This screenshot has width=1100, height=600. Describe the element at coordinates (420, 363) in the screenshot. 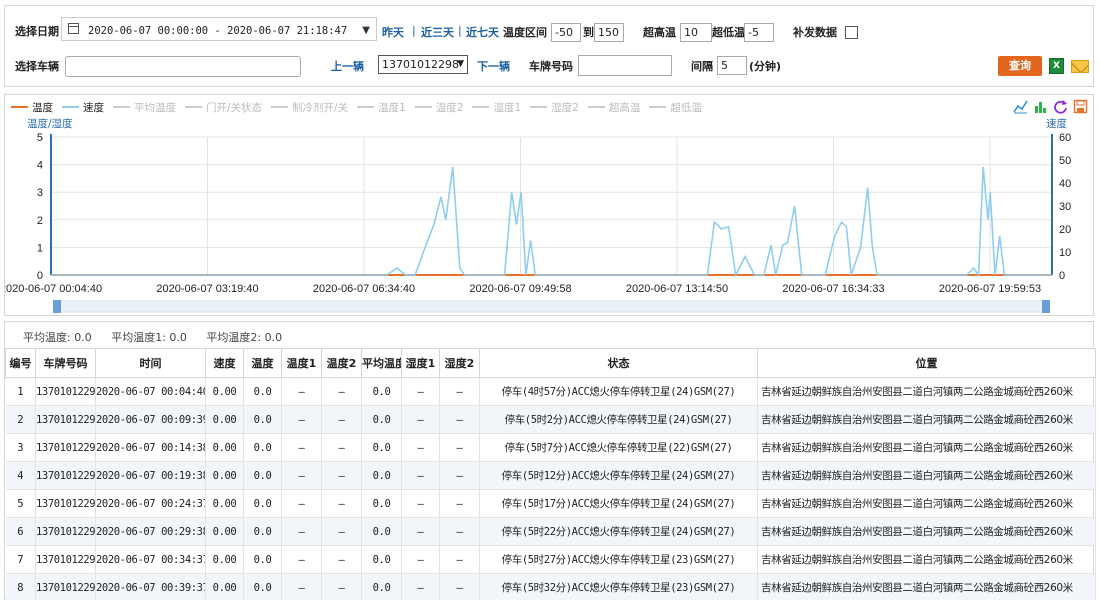

I see `column-header: 湿度1` at that location.